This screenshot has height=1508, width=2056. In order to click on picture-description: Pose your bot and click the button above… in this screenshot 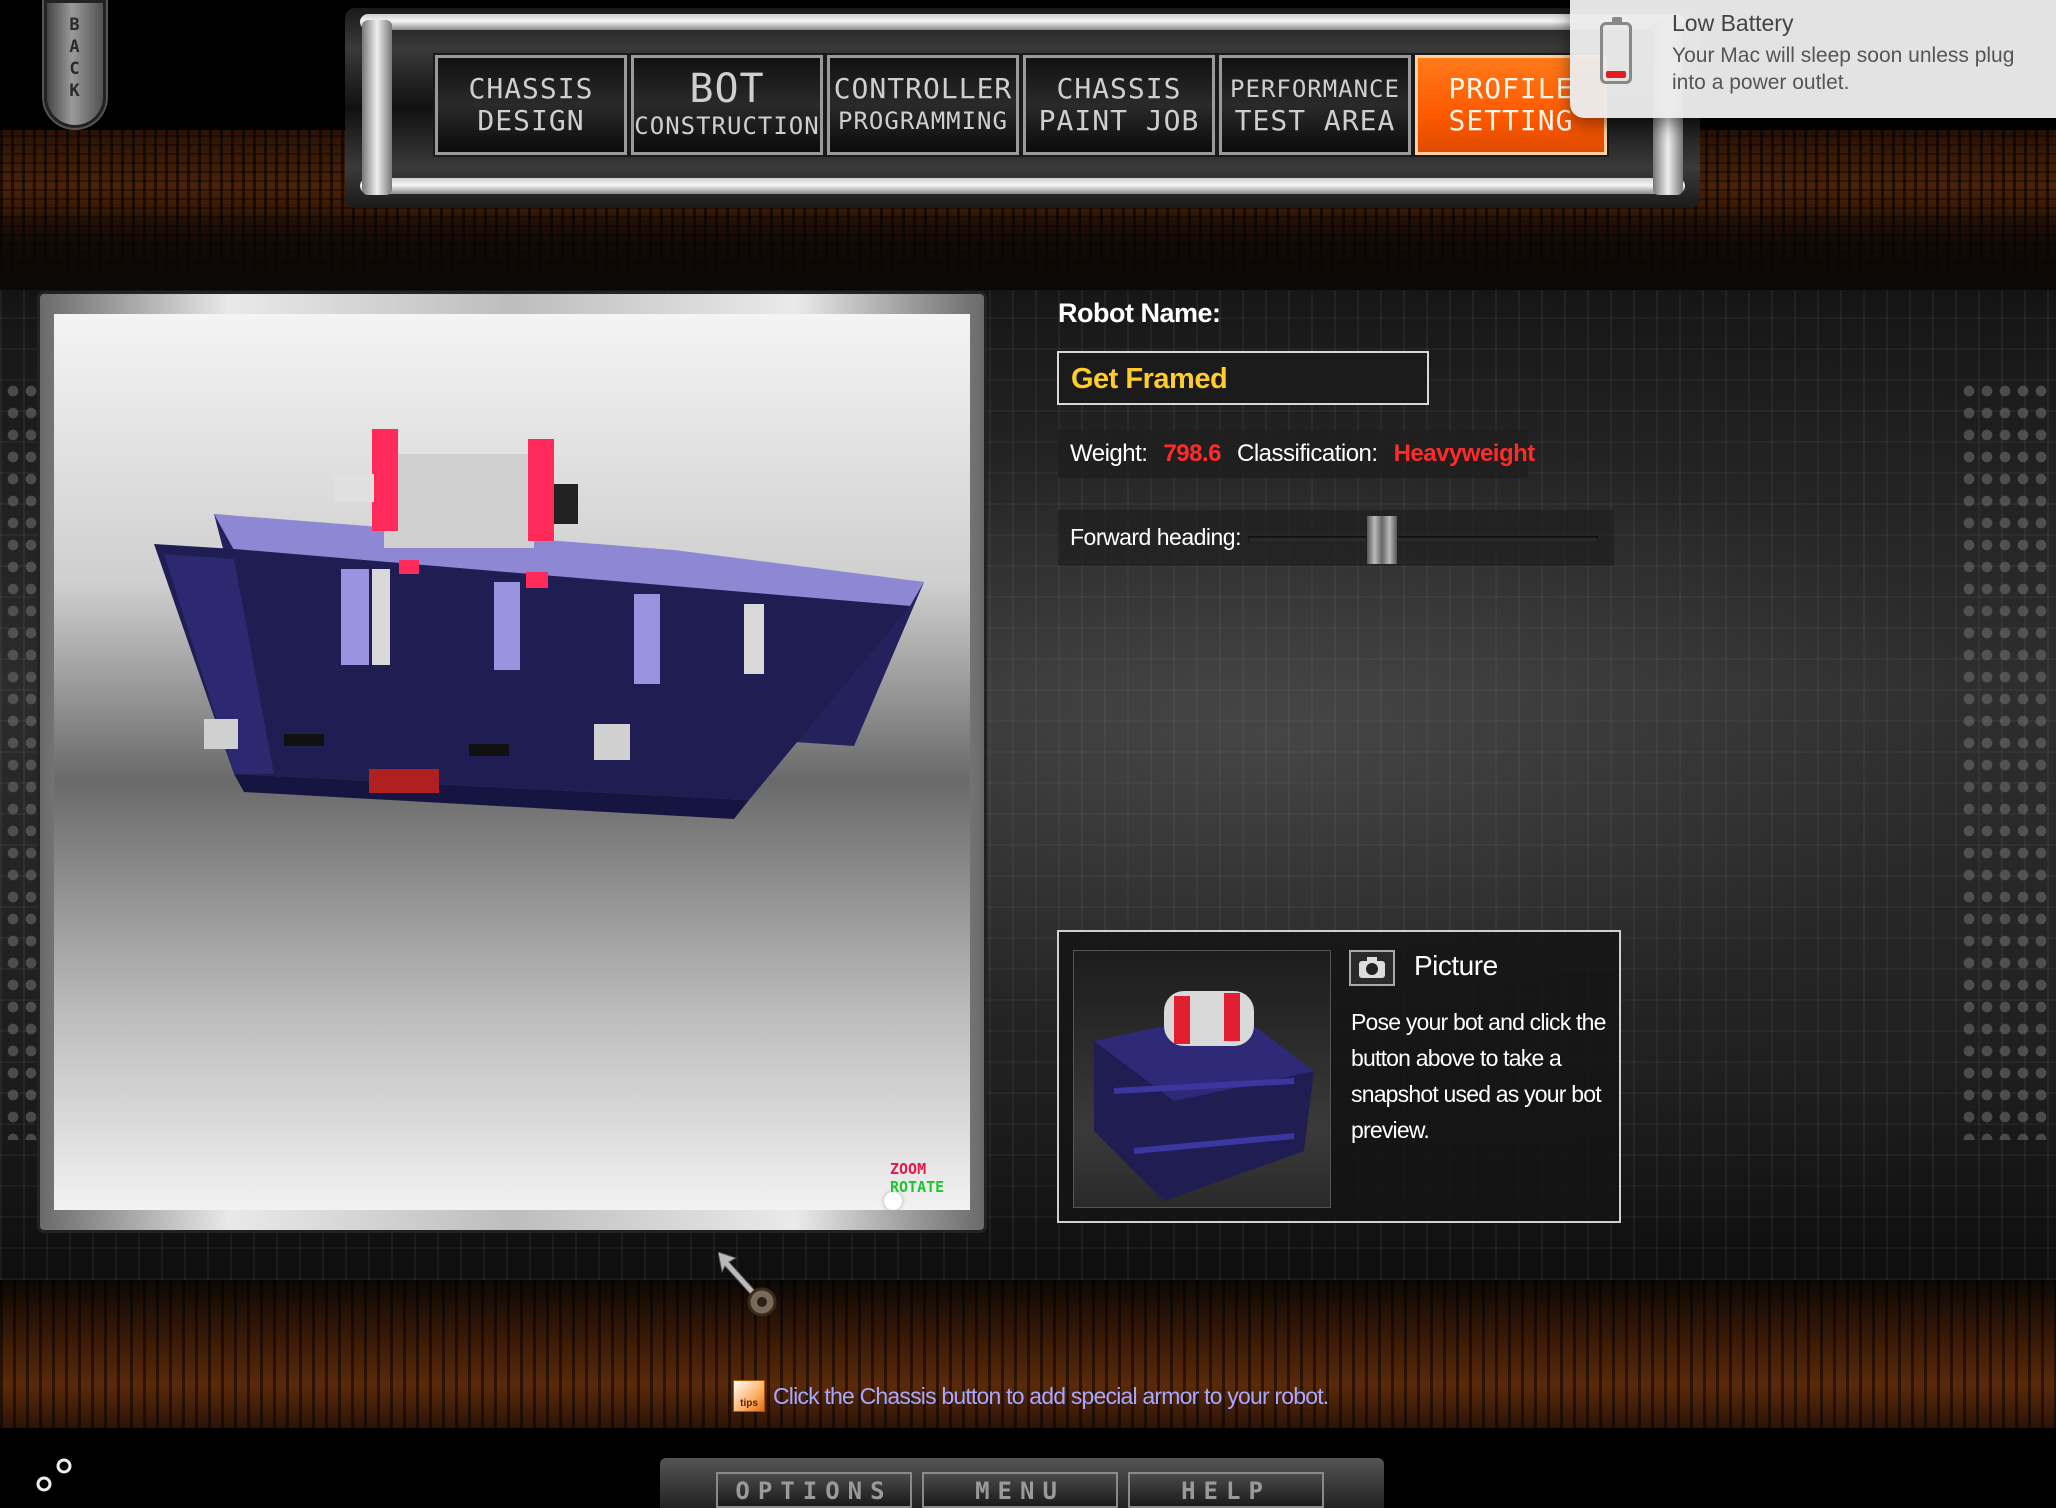, I will do `click(1478, 1076)`.